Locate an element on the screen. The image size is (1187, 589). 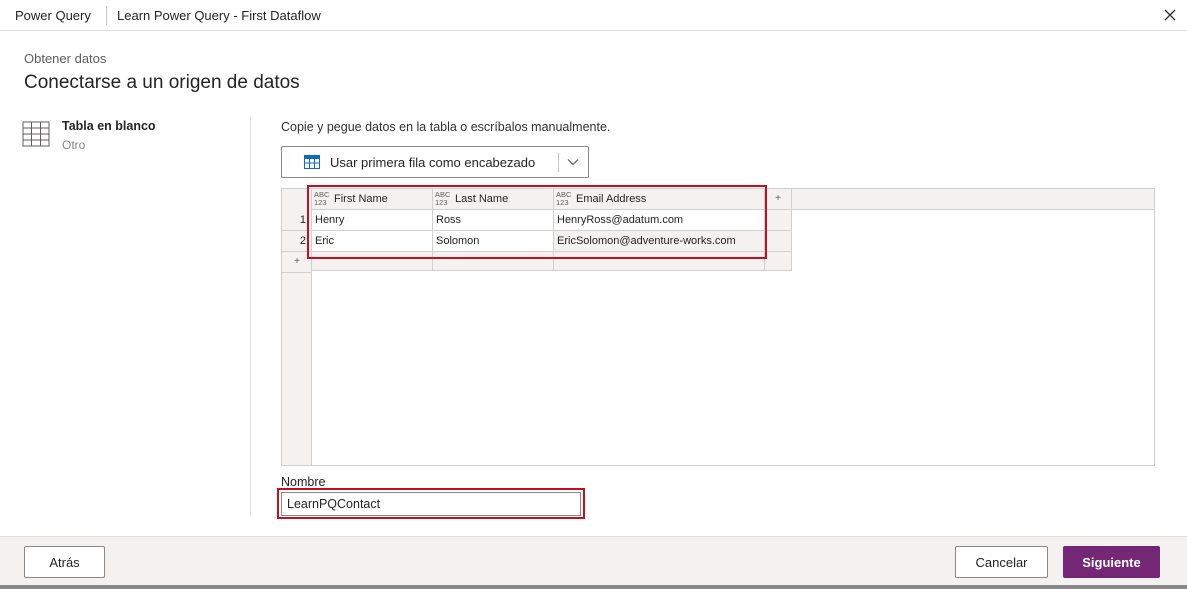
column-header-last-name: ABC 123 Last Name is located at coordinates (493, 199).